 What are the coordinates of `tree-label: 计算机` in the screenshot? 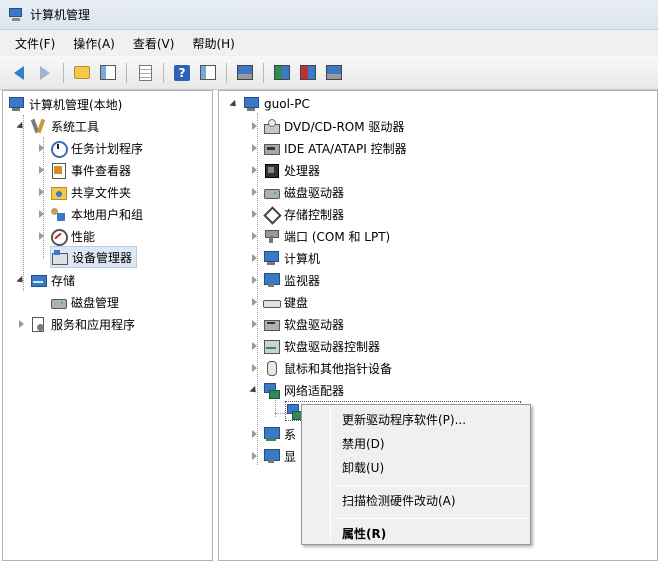 It's located at (302, 258).